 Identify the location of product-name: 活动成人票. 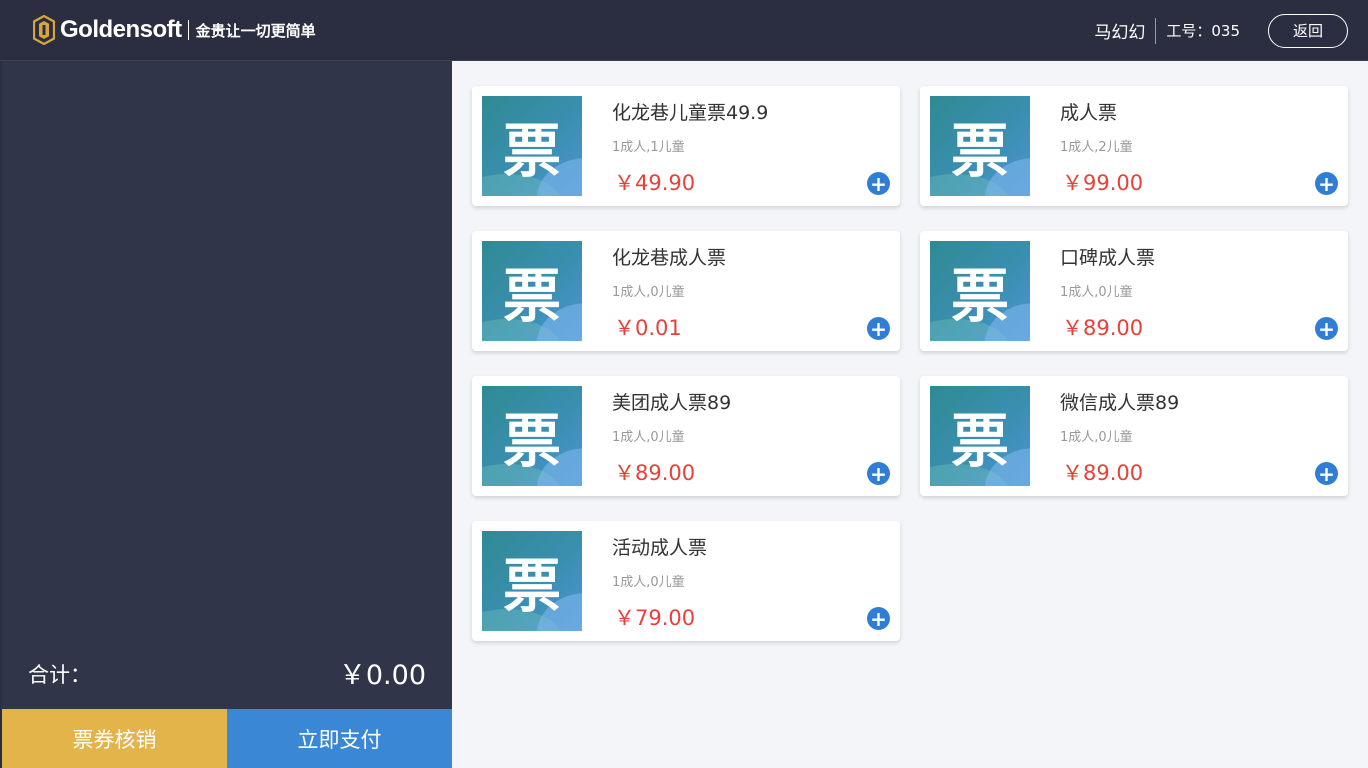
(660, 548).